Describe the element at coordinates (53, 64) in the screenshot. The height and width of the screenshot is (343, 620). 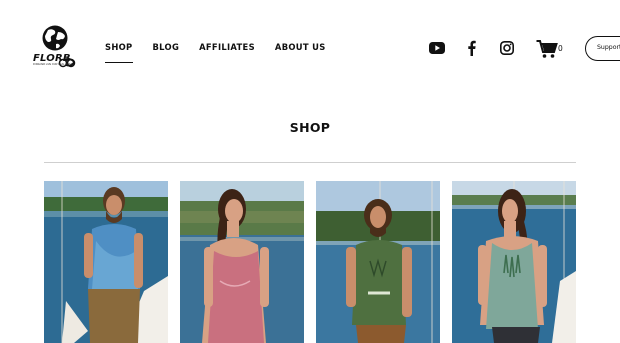
I see `brand-tagline: FOREVER LIVE OUR REAL BLISS` at that location.